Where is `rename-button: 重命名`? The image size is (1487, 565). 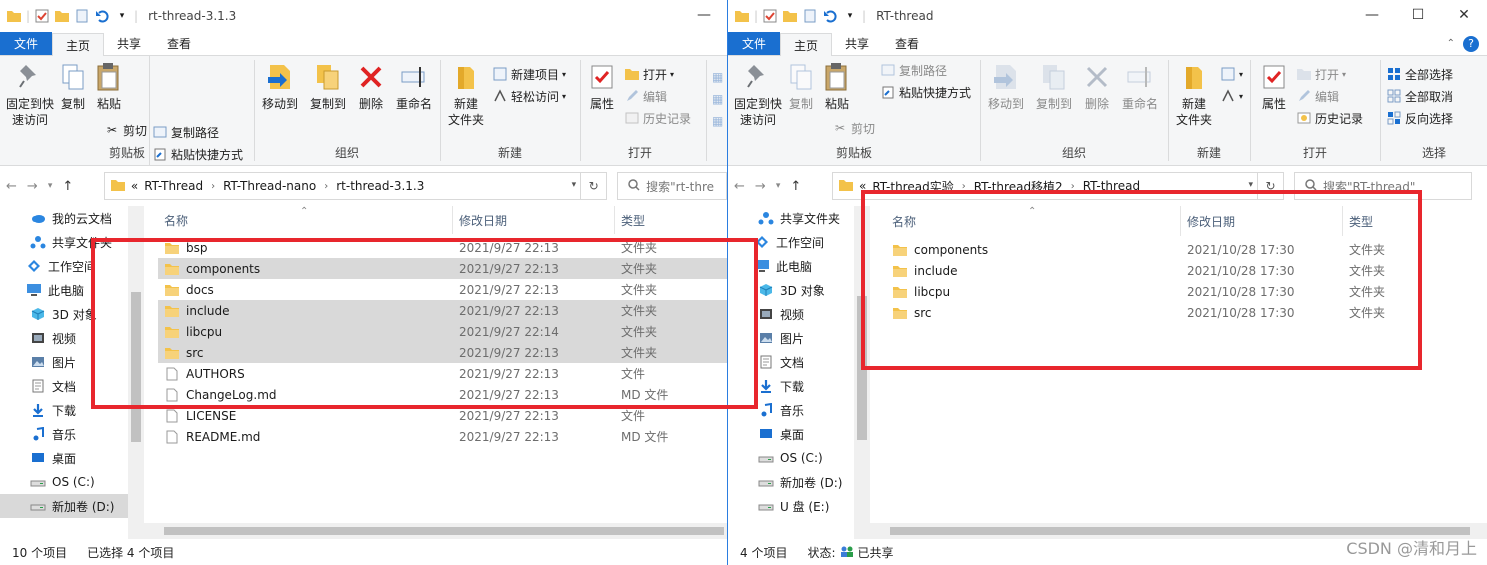 rename-button: 重命名 is located at coordinates (1140, 86).